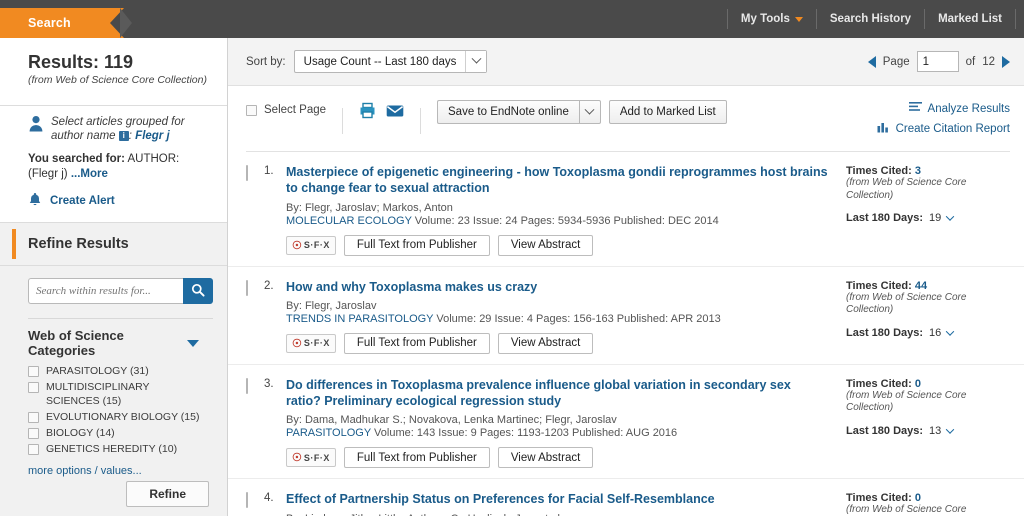 The image size is (1024, 516). I want to click on add-to-marked-list-button: Add to Marked List, so click(667, 112).